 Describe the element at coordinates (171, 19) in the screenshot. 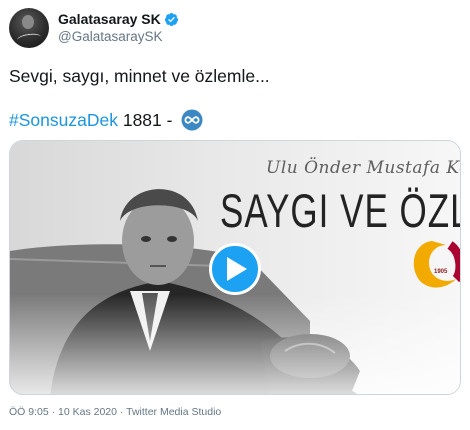

I see `verified-badge-icon` at that location.